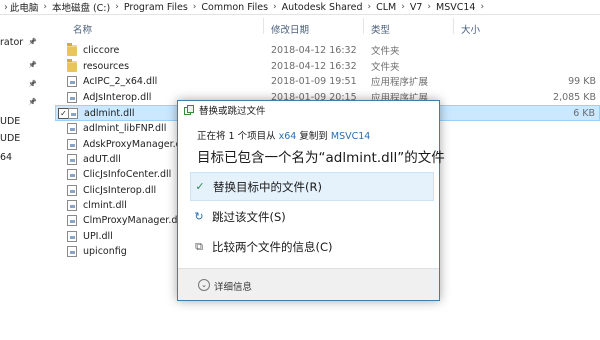 The image size is (600, 340). What do you see at coordinates (232, 111) in the screenshot?
I see `dialog-title: 替换或跳过文件` at bounding box center [232, 111].